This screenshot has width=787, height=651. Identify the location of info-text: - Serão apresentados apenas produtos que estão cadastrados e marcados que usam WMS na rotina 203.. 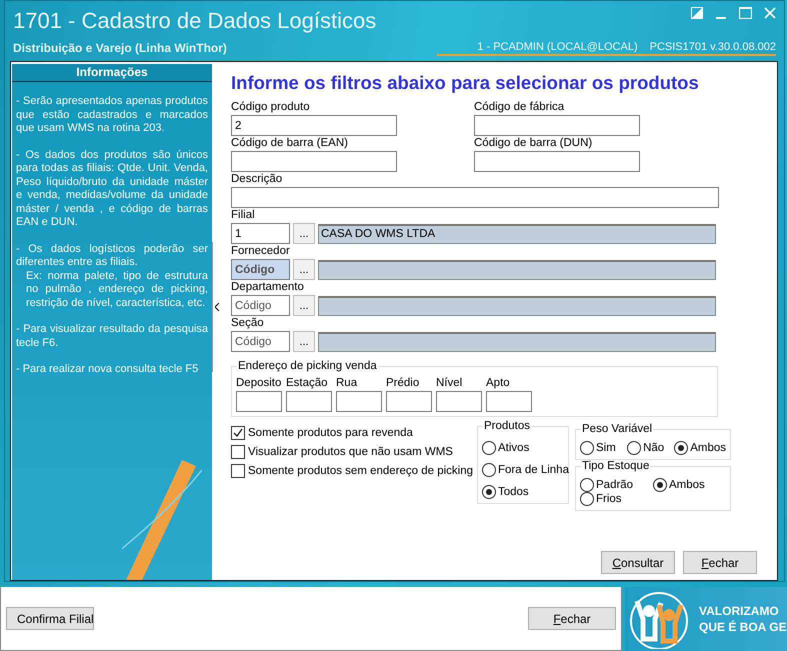
(112, 115).